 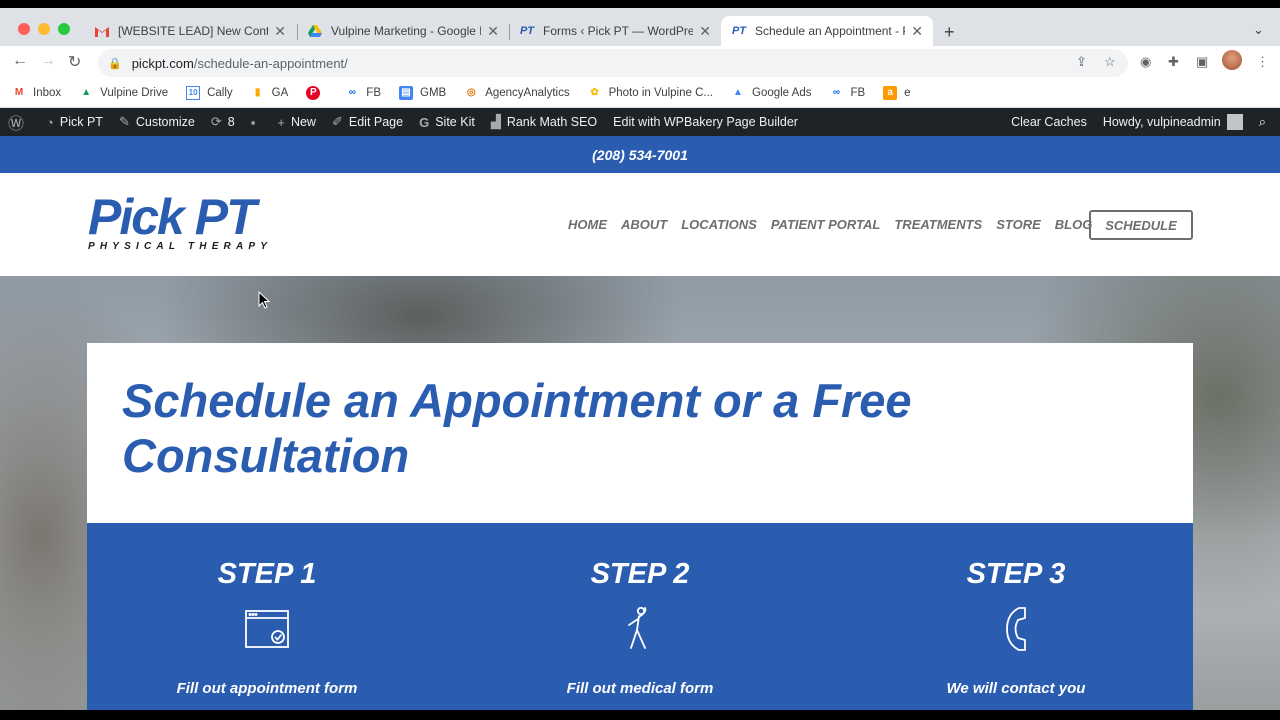 I want to click on wp-search-button: ⌕, so click(x=1265, y=122).